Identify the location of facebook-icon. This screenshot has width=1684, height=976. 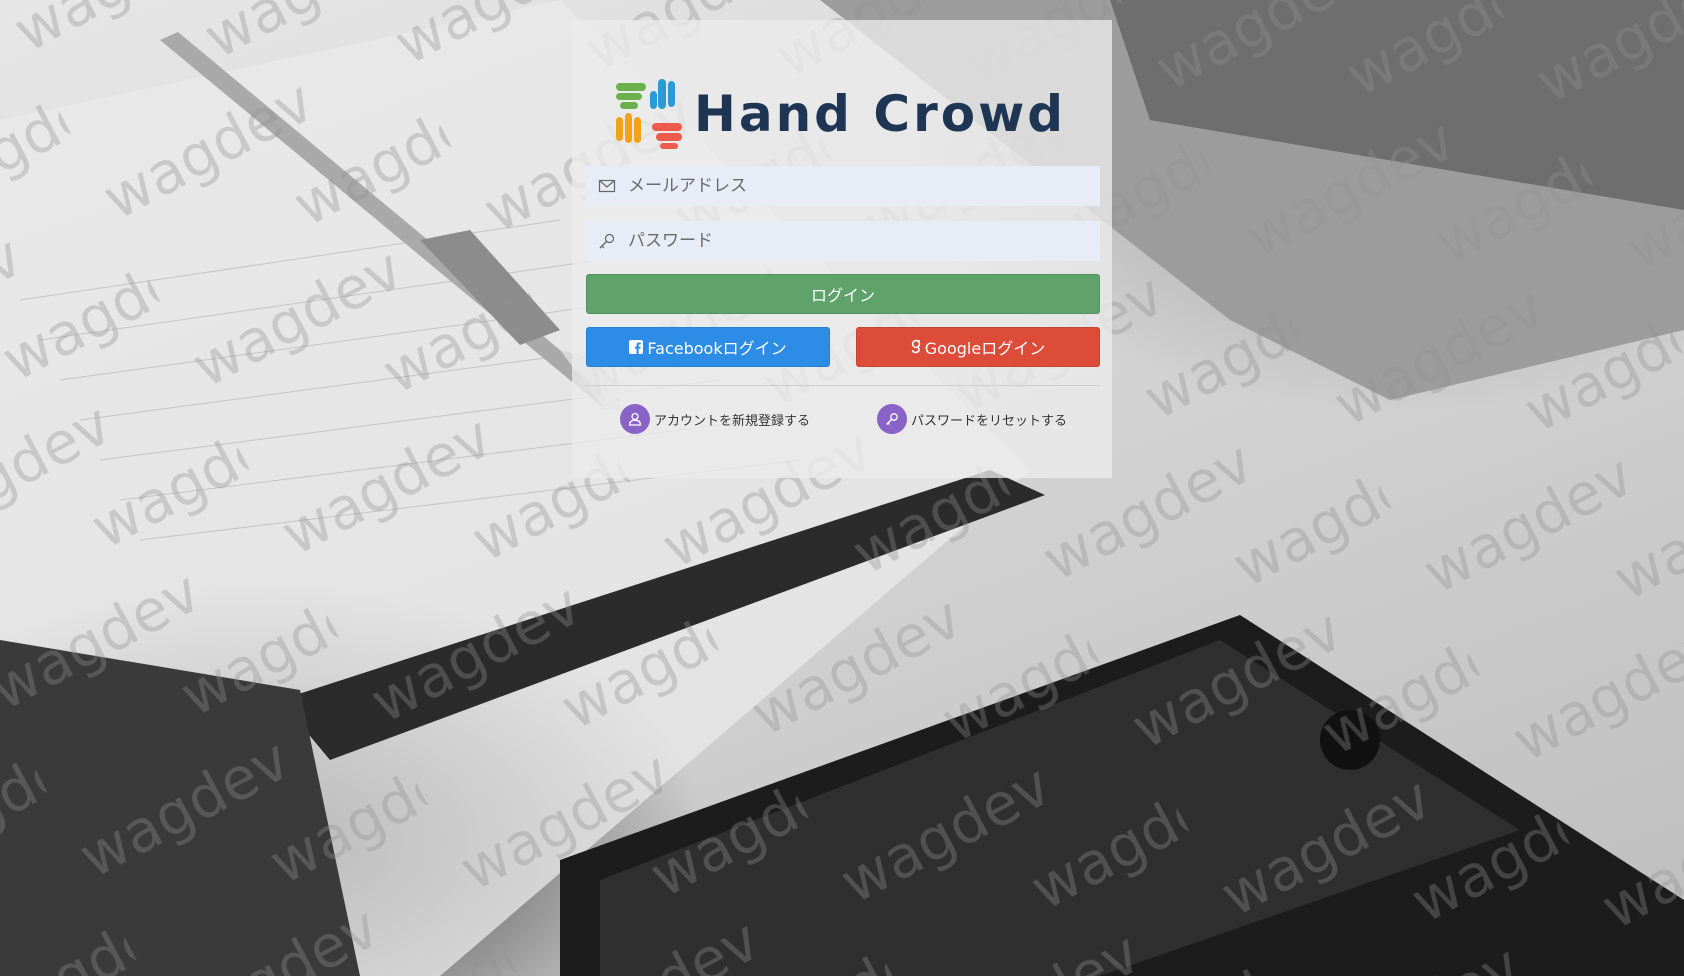
(636, 347).